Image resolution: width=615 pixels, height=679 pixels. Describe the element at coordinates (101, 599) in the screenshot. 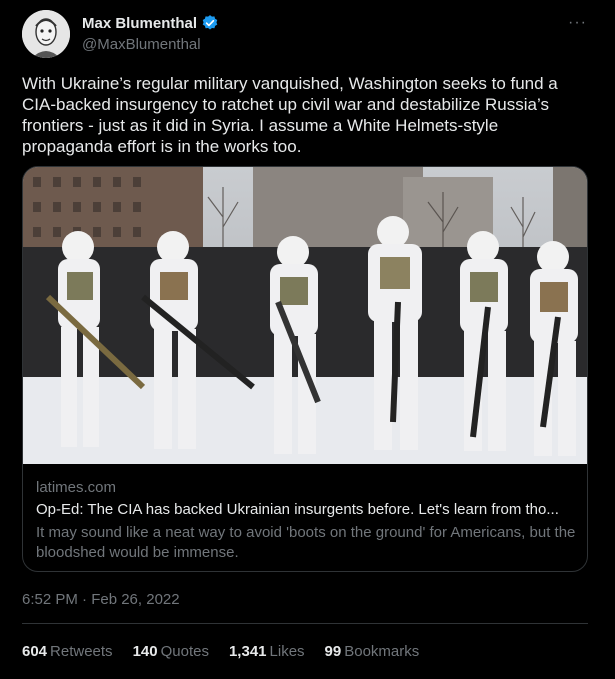

I see `tweet-timestamp: 6:52 PM · Feb 26, 2022` at that location.